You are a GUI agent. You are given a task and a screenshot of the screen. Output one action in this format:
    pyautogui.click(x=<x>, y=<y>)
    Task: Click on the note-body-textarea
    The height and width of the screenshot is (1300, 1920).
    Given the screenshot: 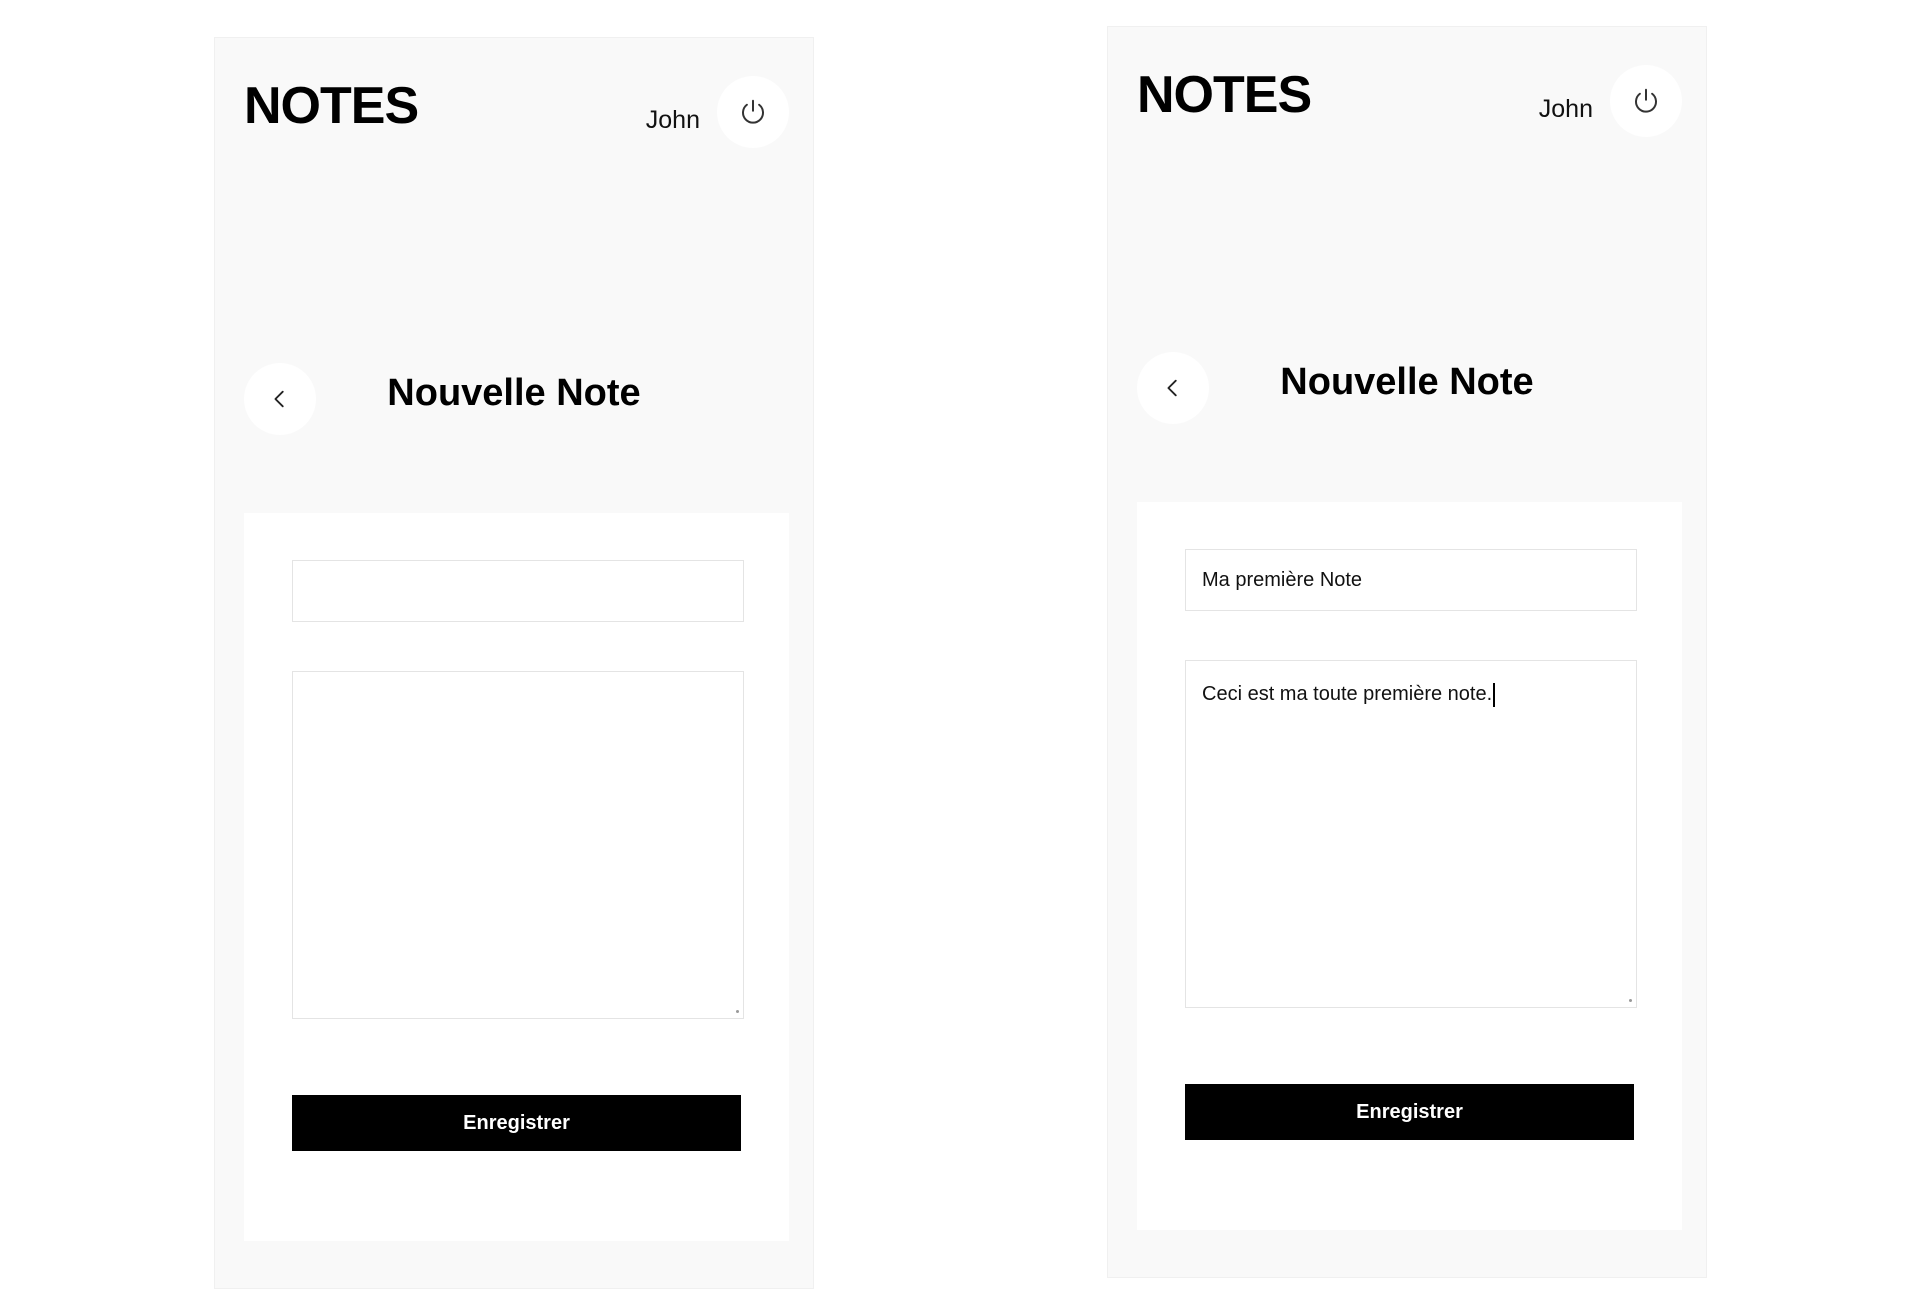 What is the action you would take?
    pyautogui.click(x=518, y=845)
    